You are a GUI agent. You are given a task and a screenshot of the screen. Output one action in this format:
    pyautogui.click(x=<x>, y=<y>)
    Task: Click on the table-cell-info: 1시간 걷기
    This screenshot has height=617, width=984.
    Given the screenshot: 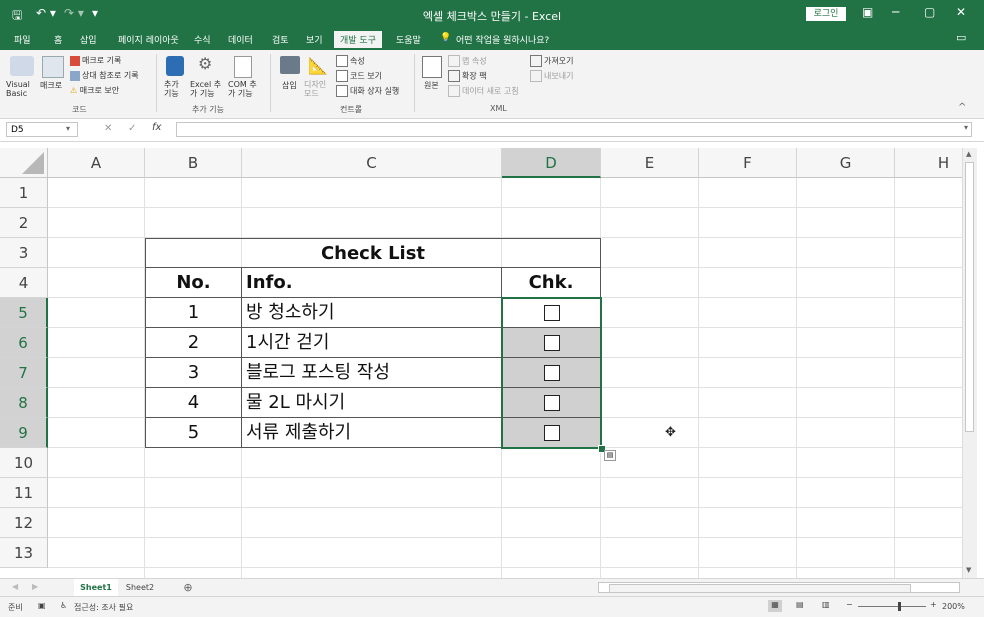 What is the action you would take?
    pyautogui.click(x=372, y=343)
    